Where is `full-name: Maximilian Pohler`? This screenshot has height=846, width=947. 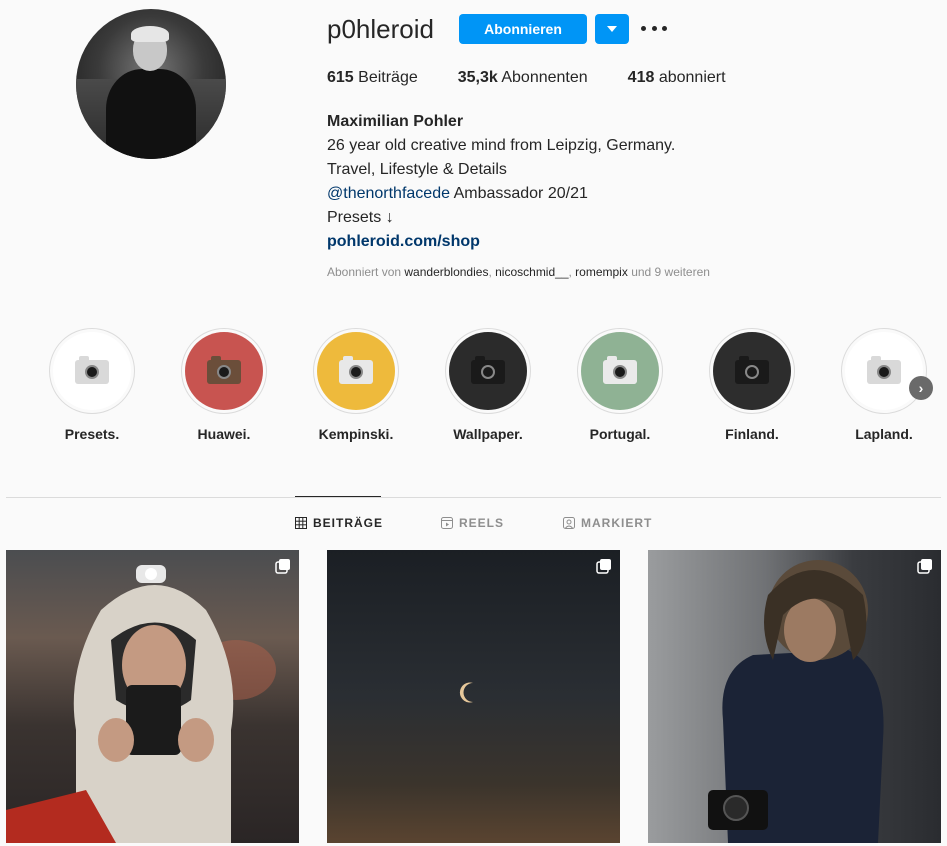 full-name: Maximilian Pohler is located at coordinates (395, 121).